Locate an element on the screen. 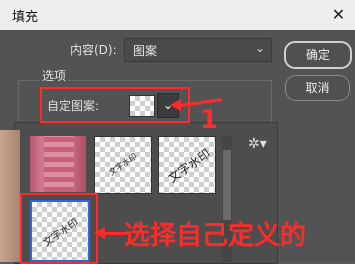  pattern-tile-watermark-small: 文字水印 is located at coordinates (123, 165).